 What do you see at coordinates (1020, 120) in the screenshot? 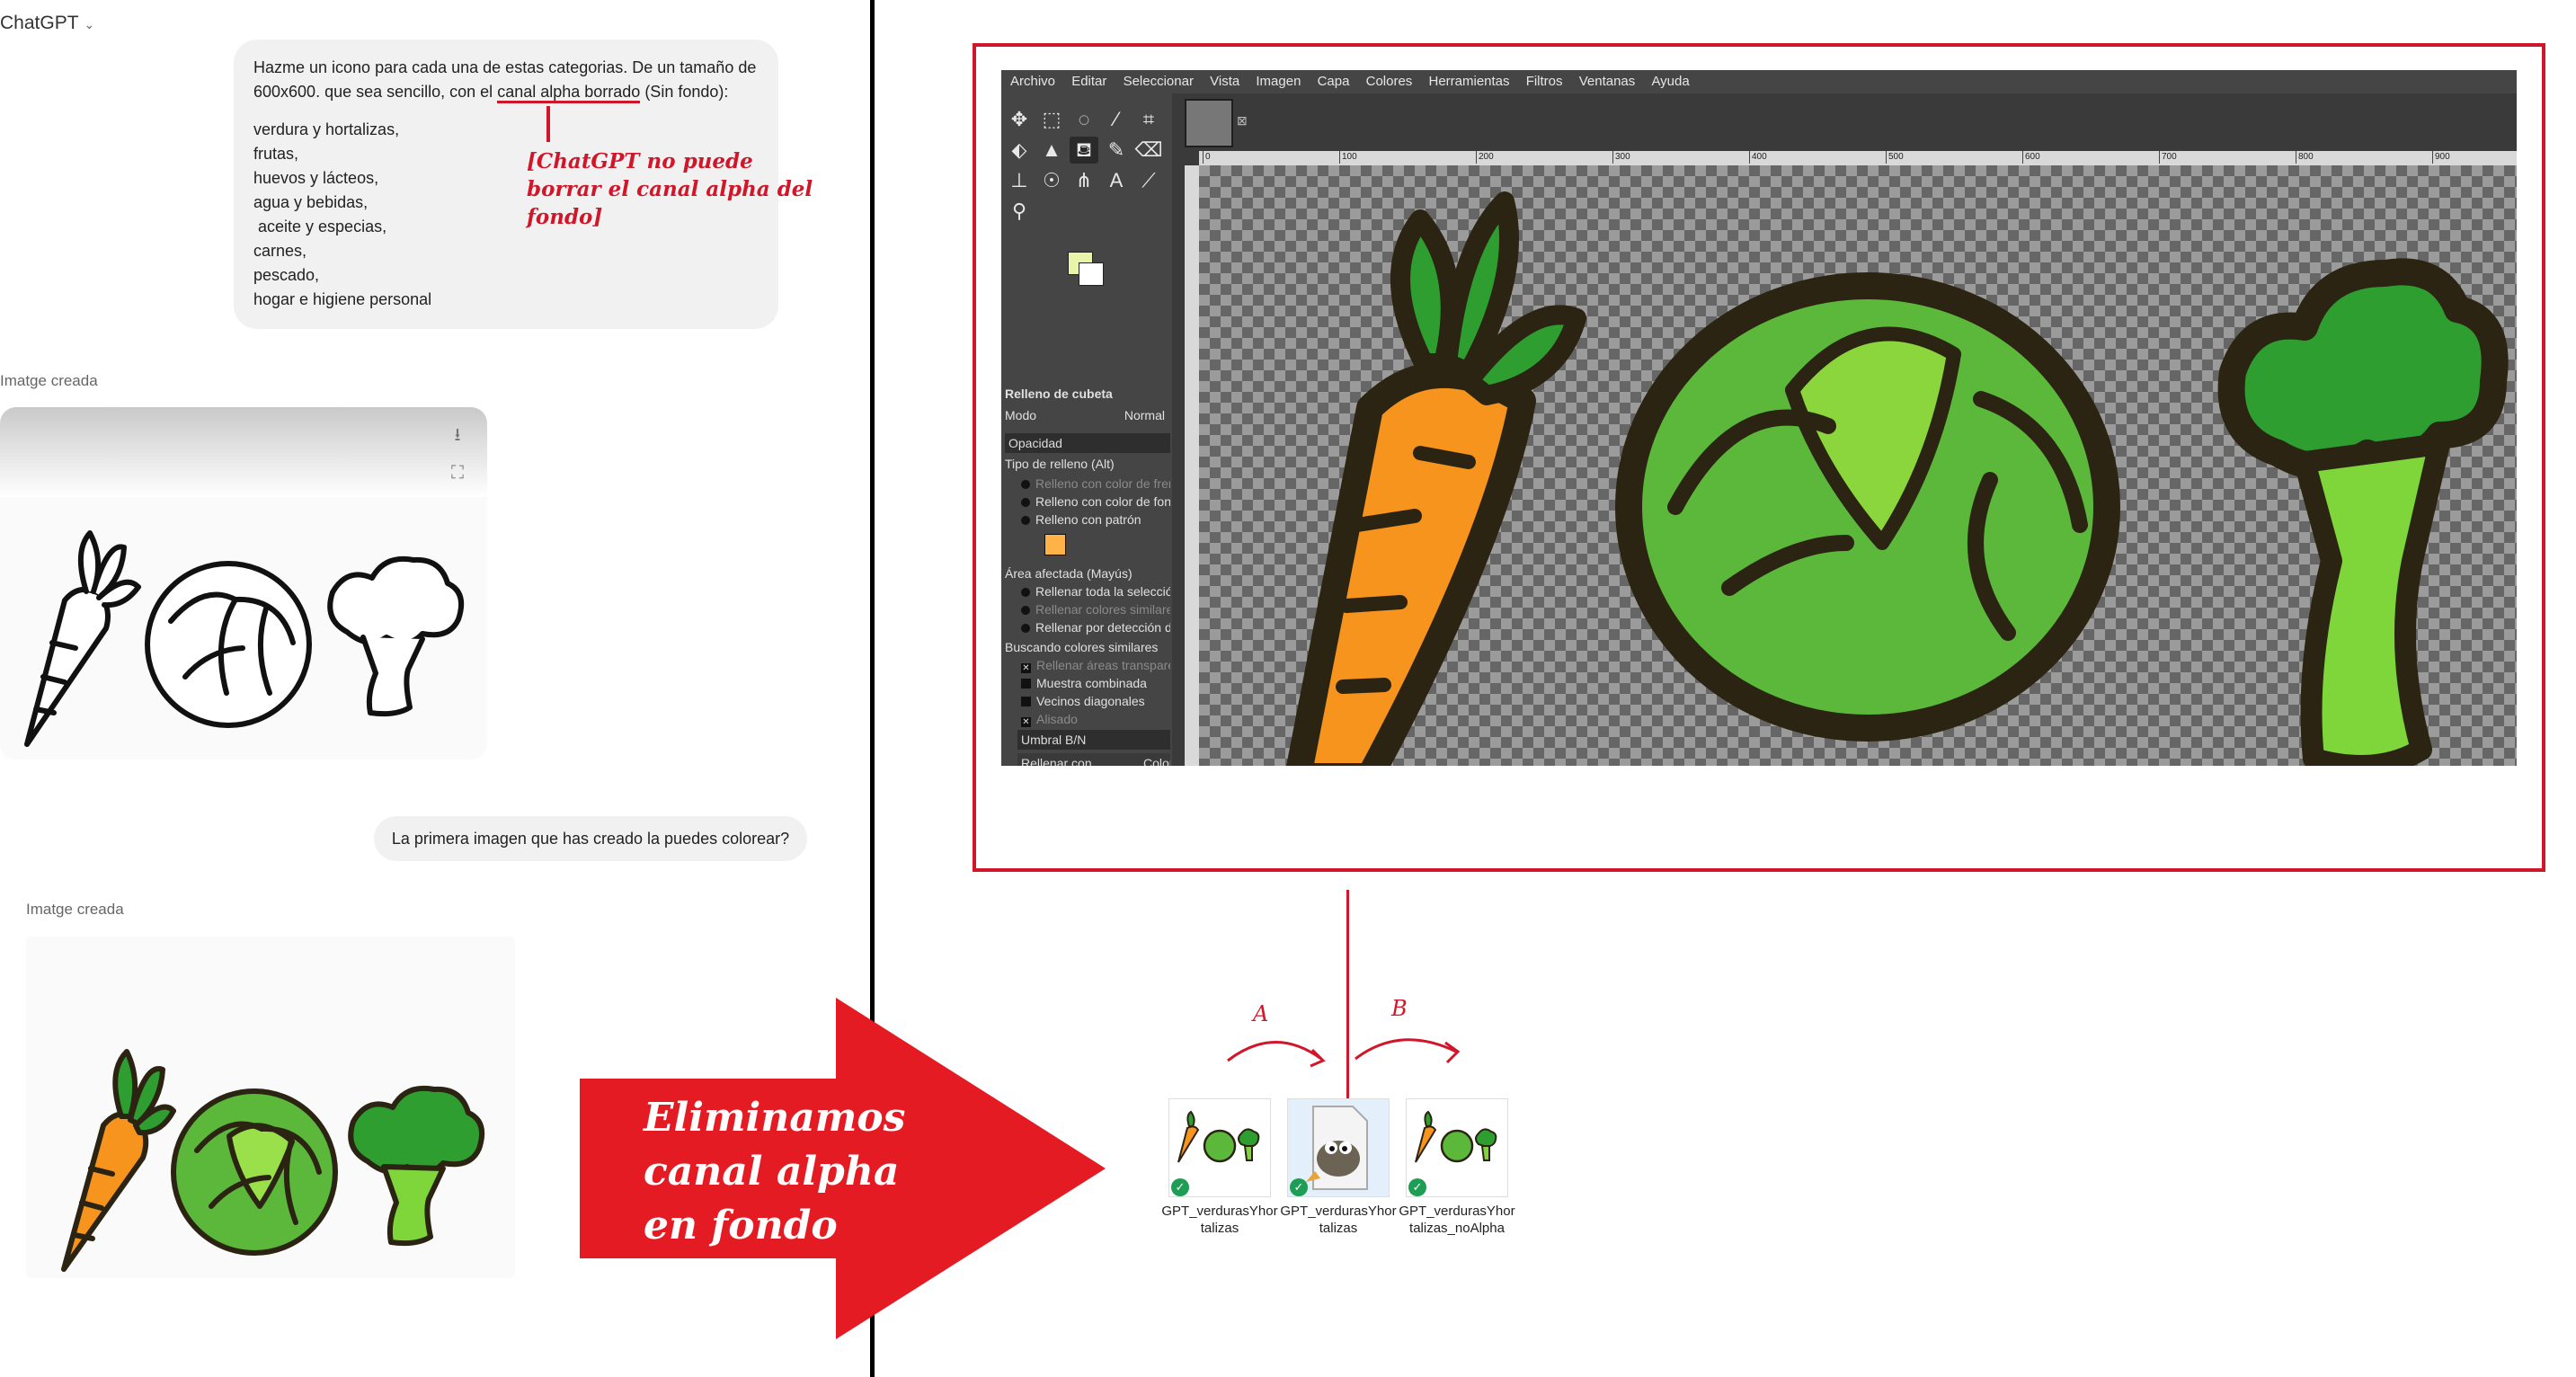
I see `move-tool-icon: ✥` at bounding box center [1020, 120].